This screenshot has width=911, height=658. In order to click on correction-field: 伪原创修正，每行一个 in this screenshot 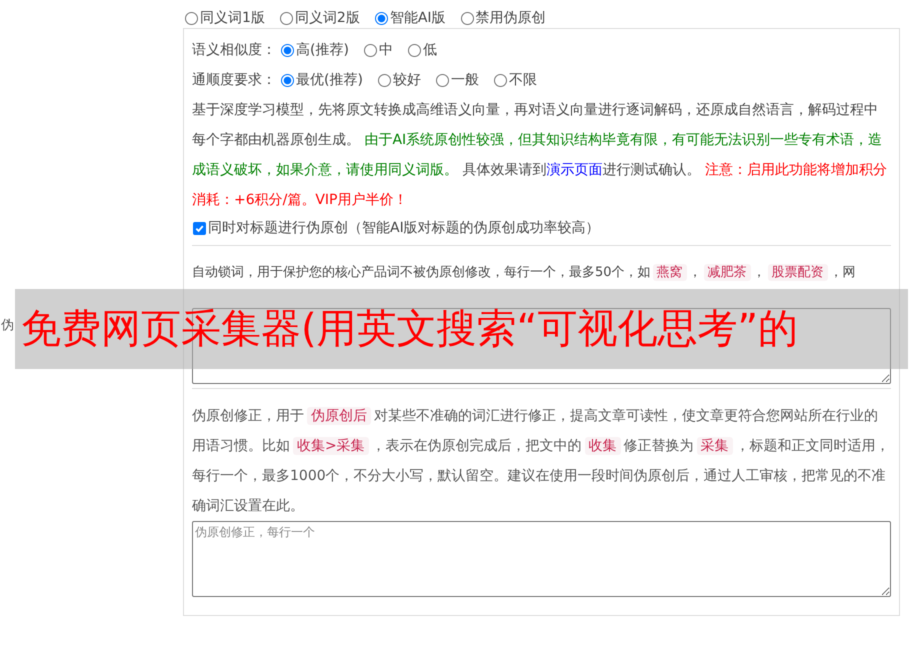, I will do `click(541, 559)`.